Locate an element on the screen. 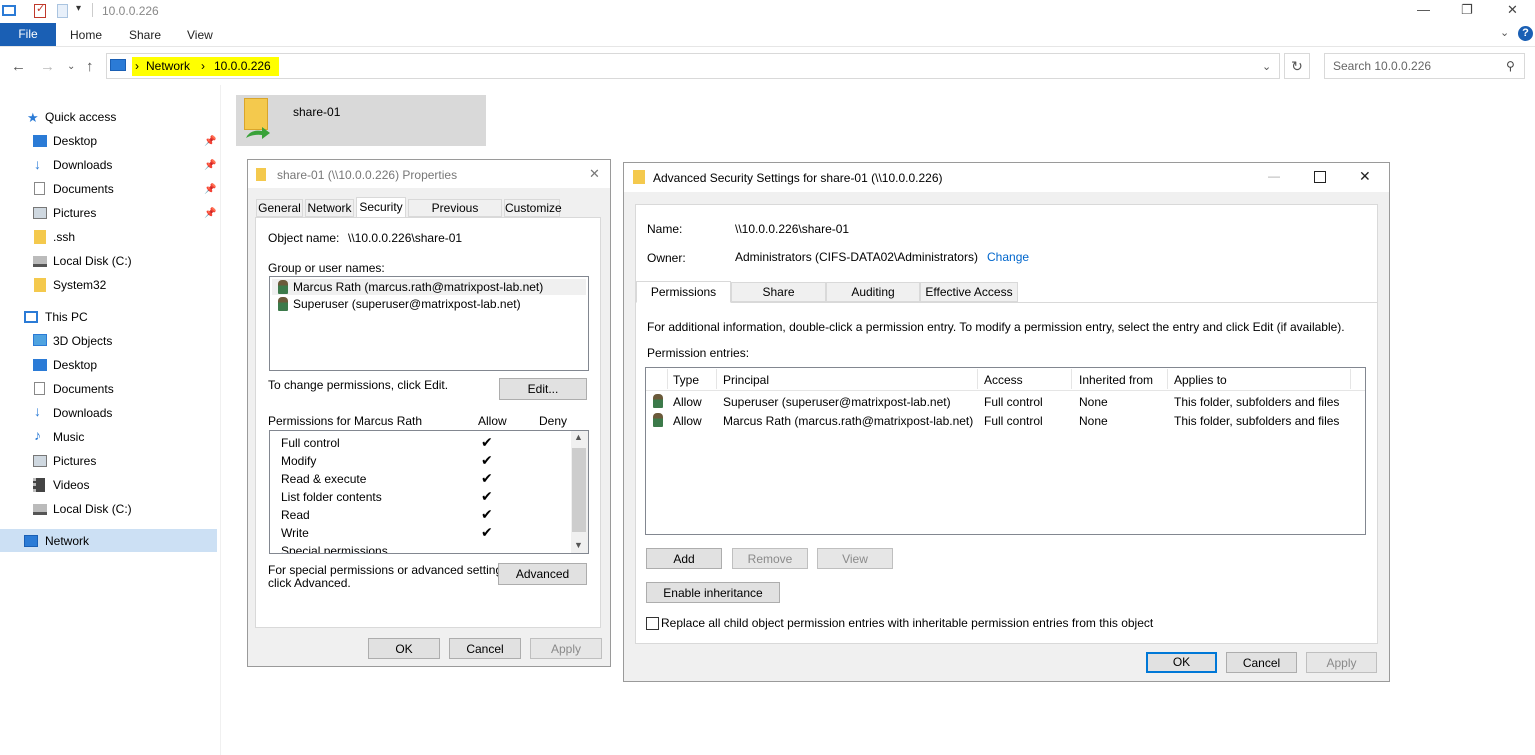 The image size is (1535, 755). folder-item-selected is located at coordinates (361, 120).